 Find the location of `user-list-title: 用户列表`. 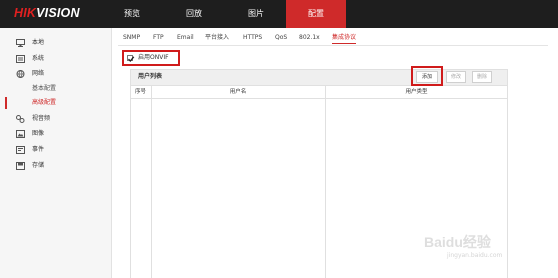

user-list-title: 用户列表 is located at coordinates (150, 76).